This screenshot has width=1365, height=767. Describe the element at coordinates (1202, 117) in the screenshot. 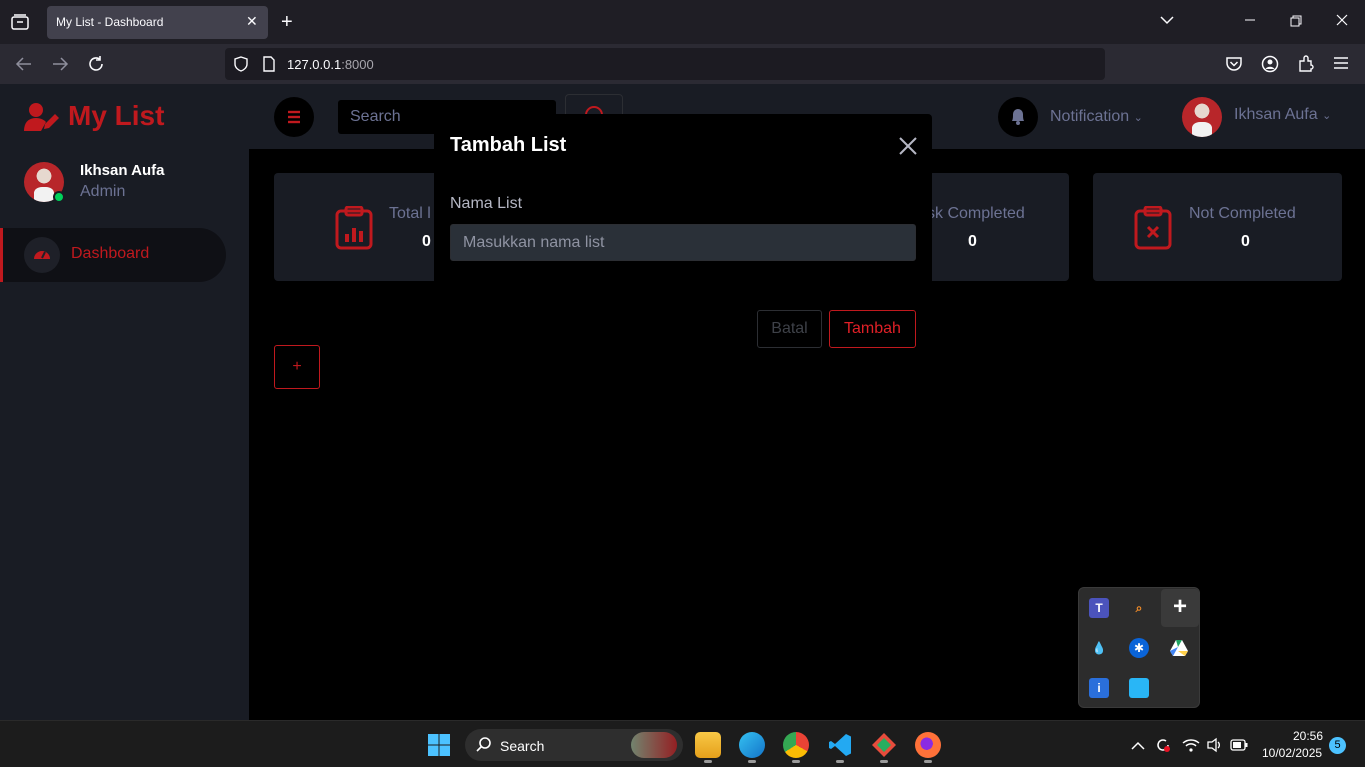

I see `profile-avatar` at that location.